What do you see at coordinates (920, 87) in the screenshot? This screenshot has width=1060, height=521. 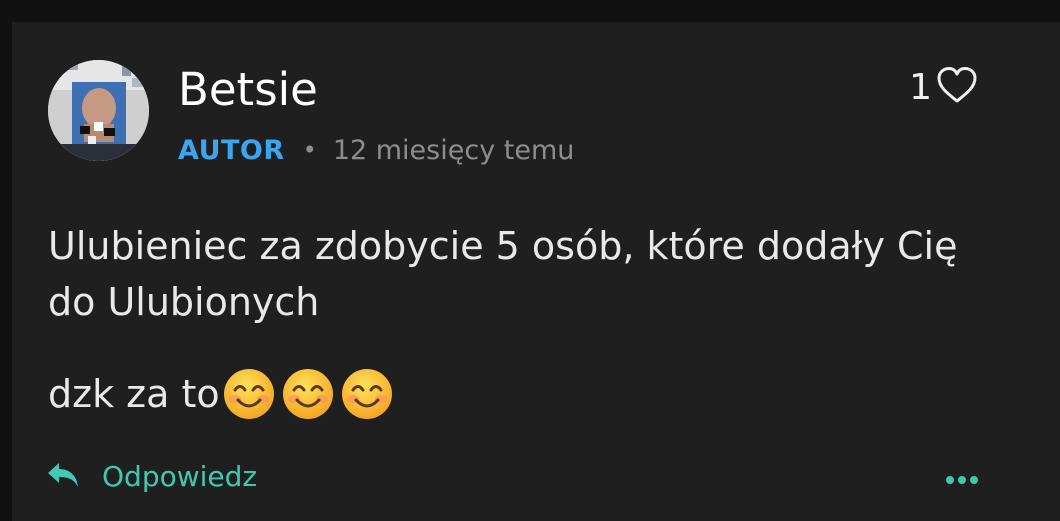 I see `like-count: 1` at bounding box center [920, 87].